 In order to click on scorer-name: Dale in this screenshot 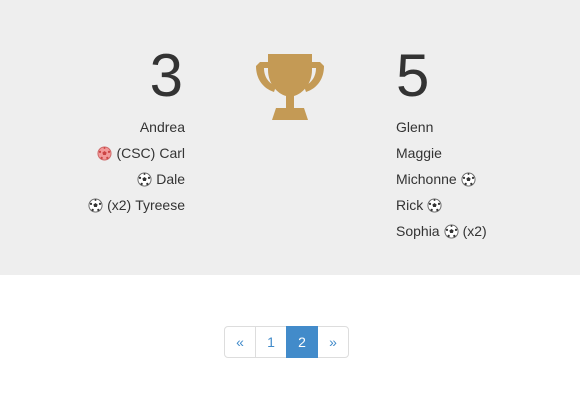, I will do `click(170, 179)`.